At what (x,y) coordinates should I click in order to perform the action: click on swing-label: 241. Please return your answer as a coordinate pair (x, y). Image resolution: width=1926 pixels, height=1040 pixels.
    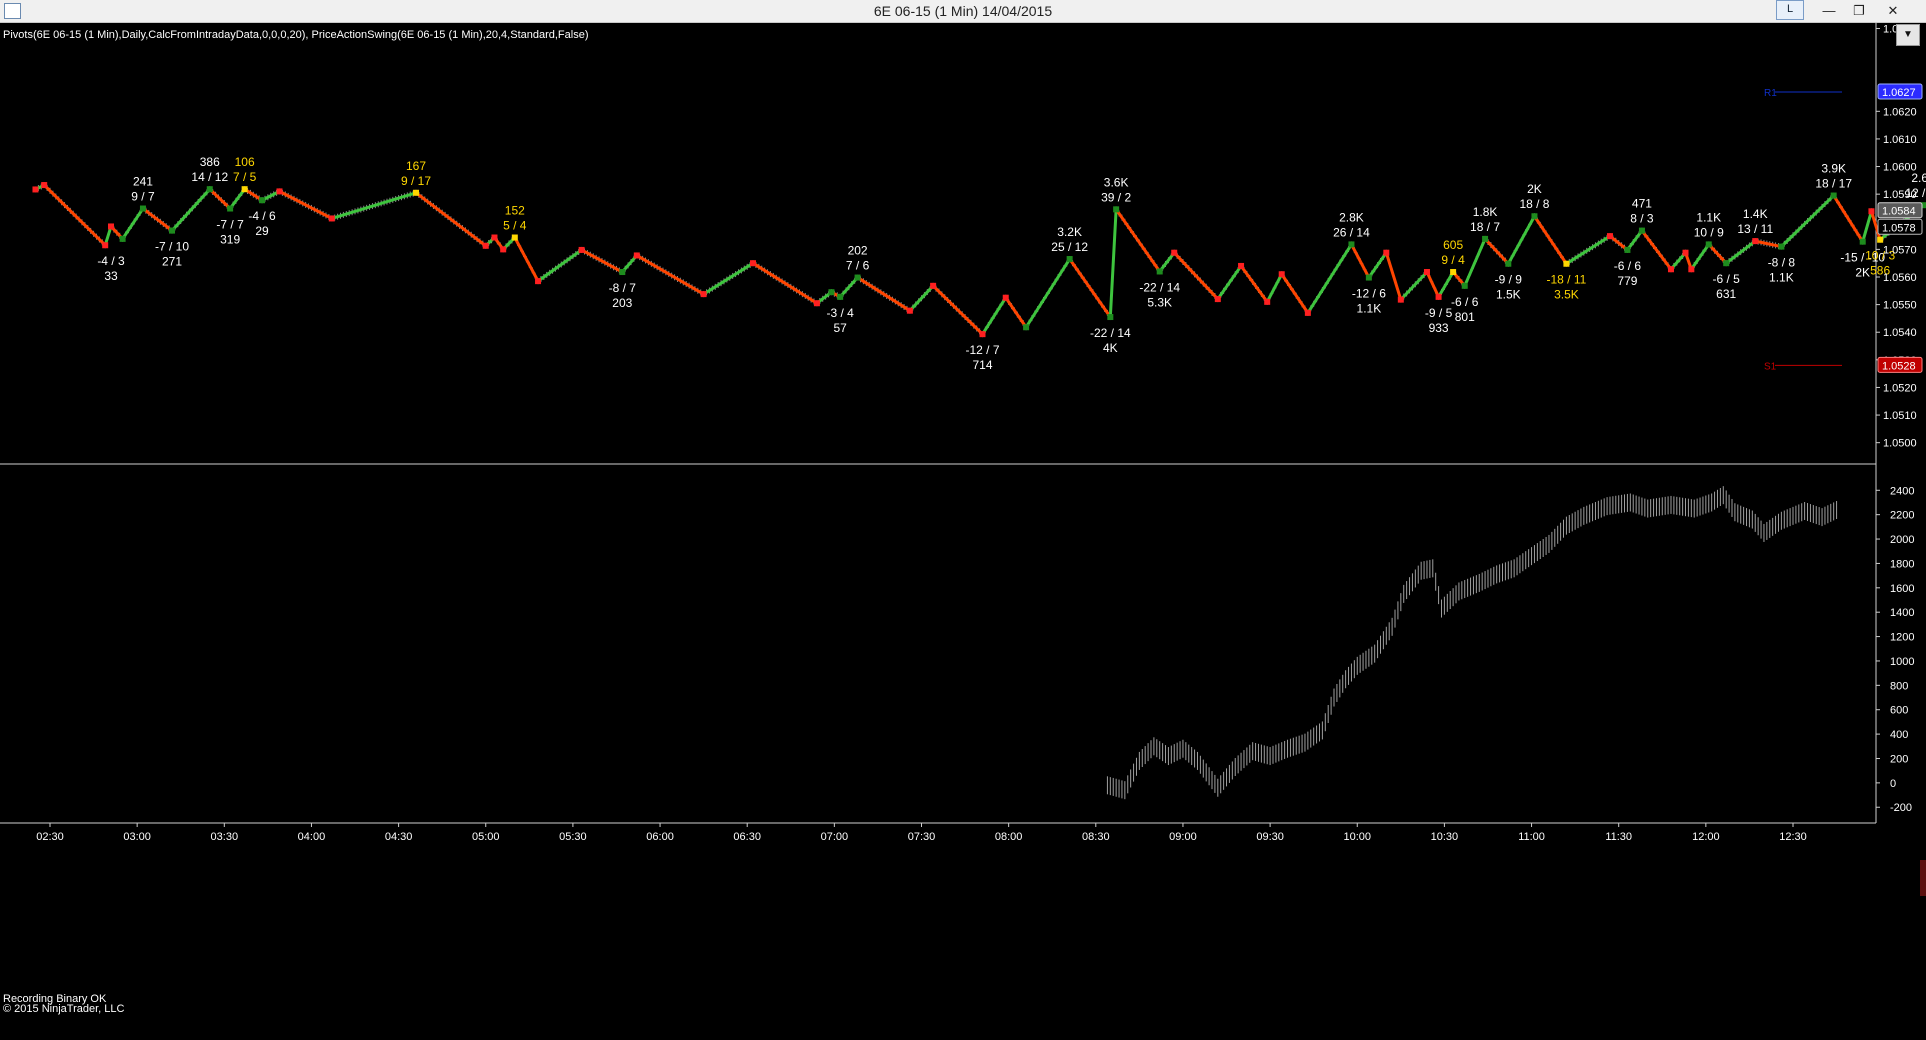
    Looking at the image, I should click on (143, 182).